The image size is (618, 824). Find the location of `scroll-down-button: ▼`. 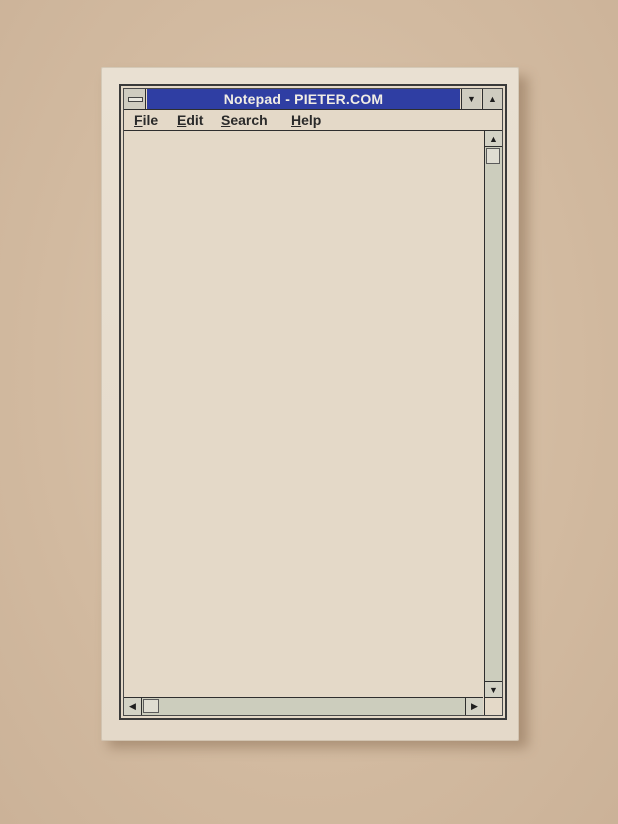

scroll-down-button: ▼ is located at coordinates (493, 689).